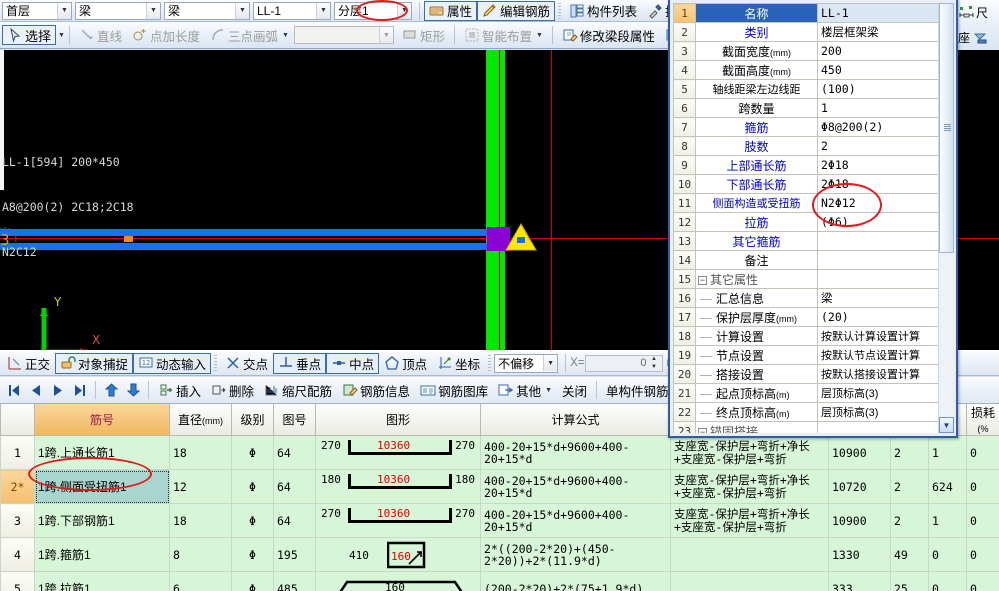 This screenshot has width=999, height=591. I want to click on snap-perpendicular: 垂点, so click(300, 363).